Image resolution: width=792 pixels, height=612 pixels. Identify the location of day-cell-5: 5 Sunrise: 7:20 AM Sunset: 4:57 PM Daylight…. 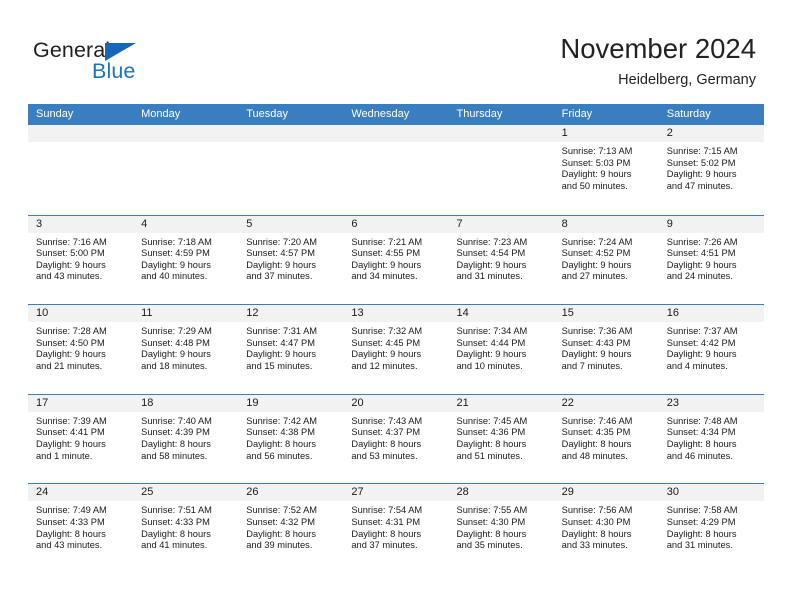
(291, 260).